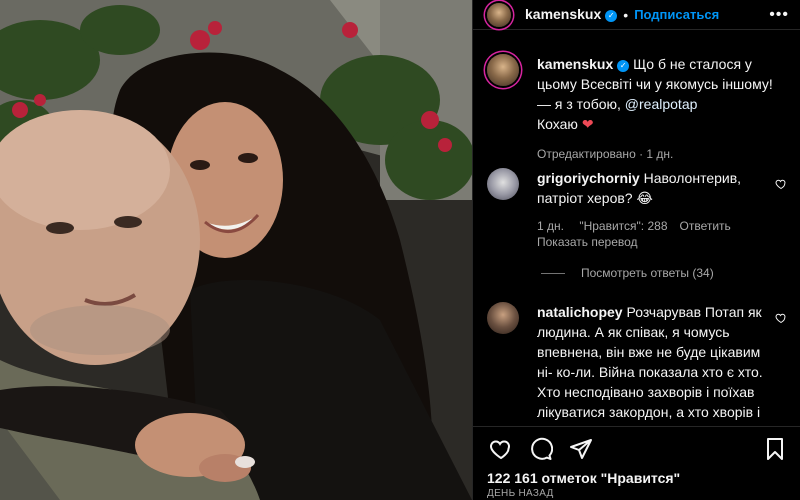  I want to click on post-footer: 122 161 отметок "Нравится" ДЕНЬ НАЗАД, so click(636, 463).